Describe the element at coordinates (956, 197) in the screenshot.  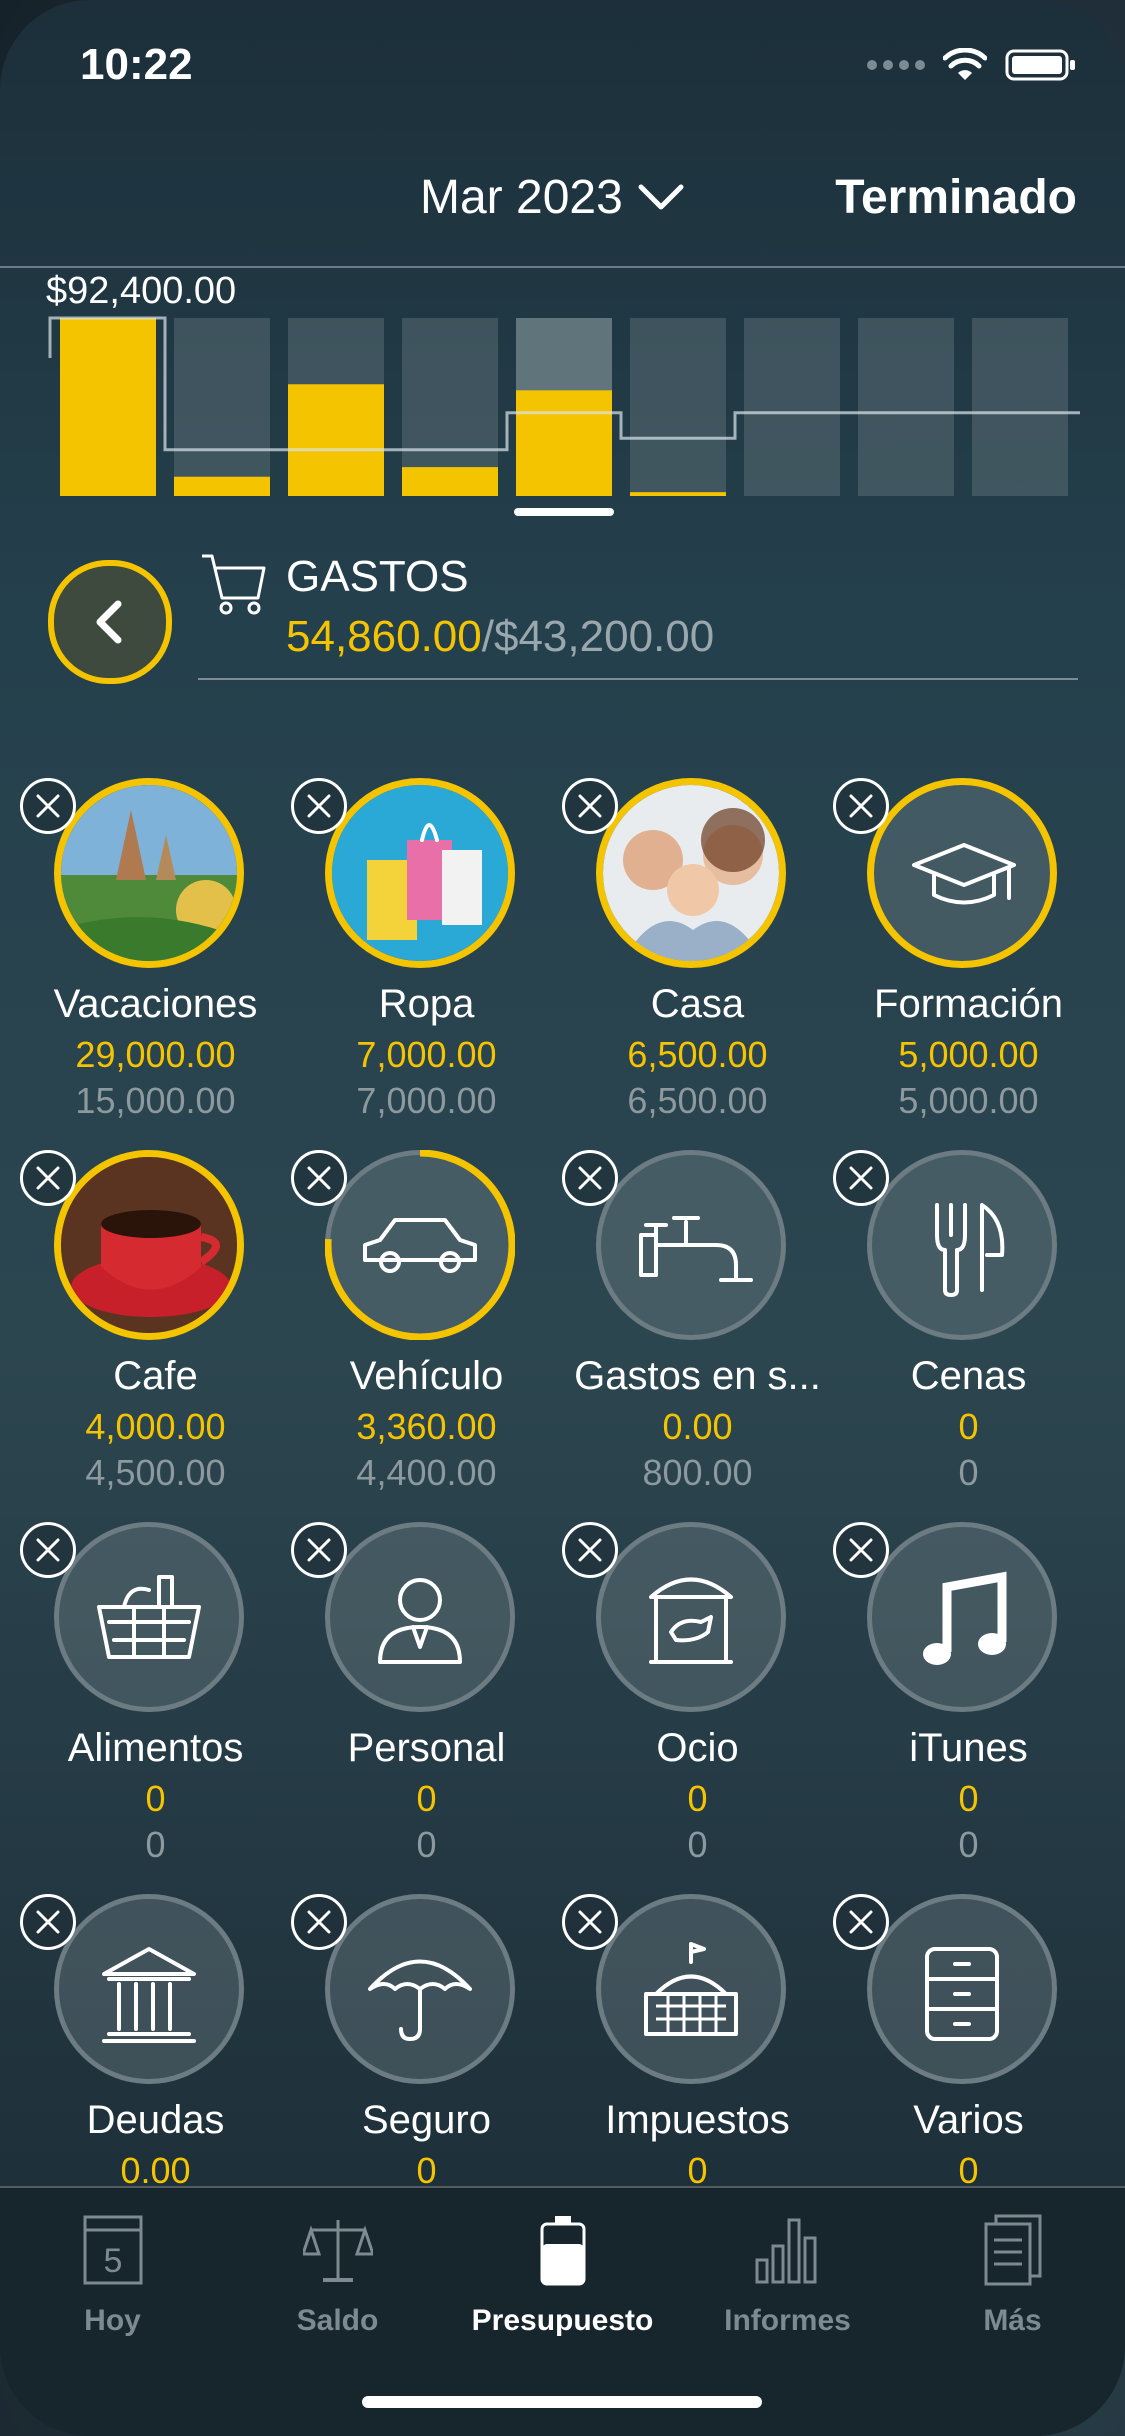
I see `done-button: Terminado` at that location.